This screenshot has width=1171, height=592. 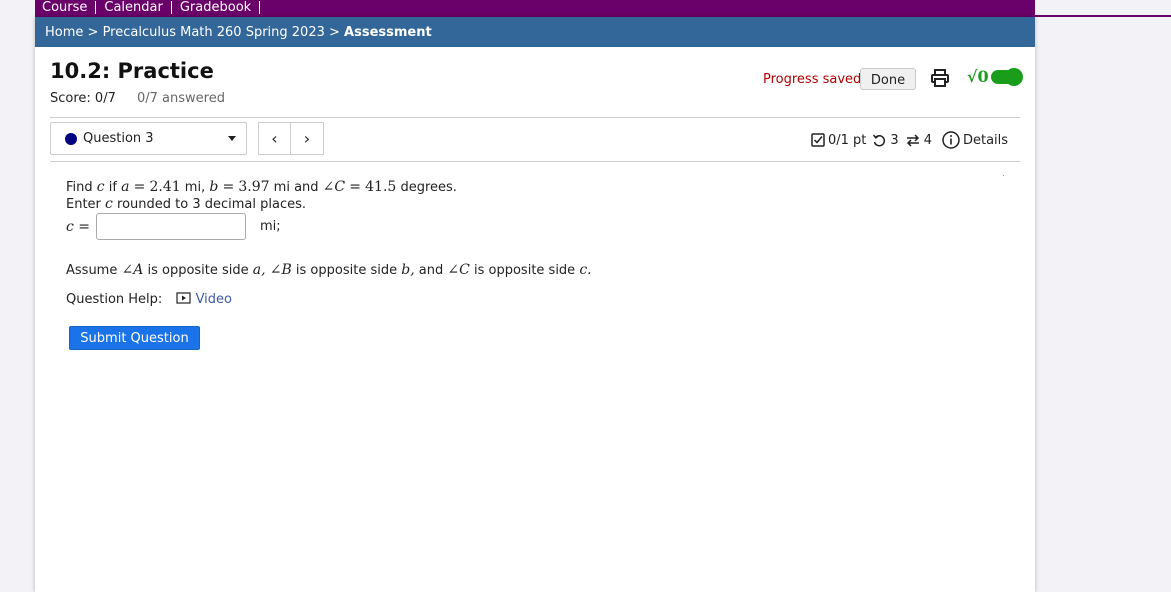 I want to click on points-info: 0/1 pt, so click(x=838, y=140).